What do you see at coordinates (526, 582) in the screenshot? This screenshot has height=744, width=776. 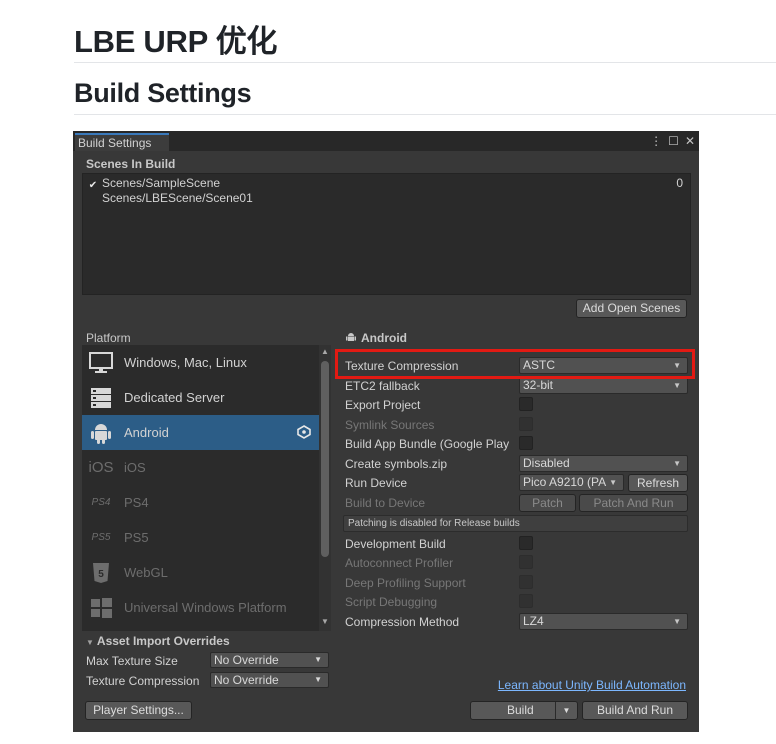 I see `deep-profiling-checkbox` at bounding box center [526, 582].